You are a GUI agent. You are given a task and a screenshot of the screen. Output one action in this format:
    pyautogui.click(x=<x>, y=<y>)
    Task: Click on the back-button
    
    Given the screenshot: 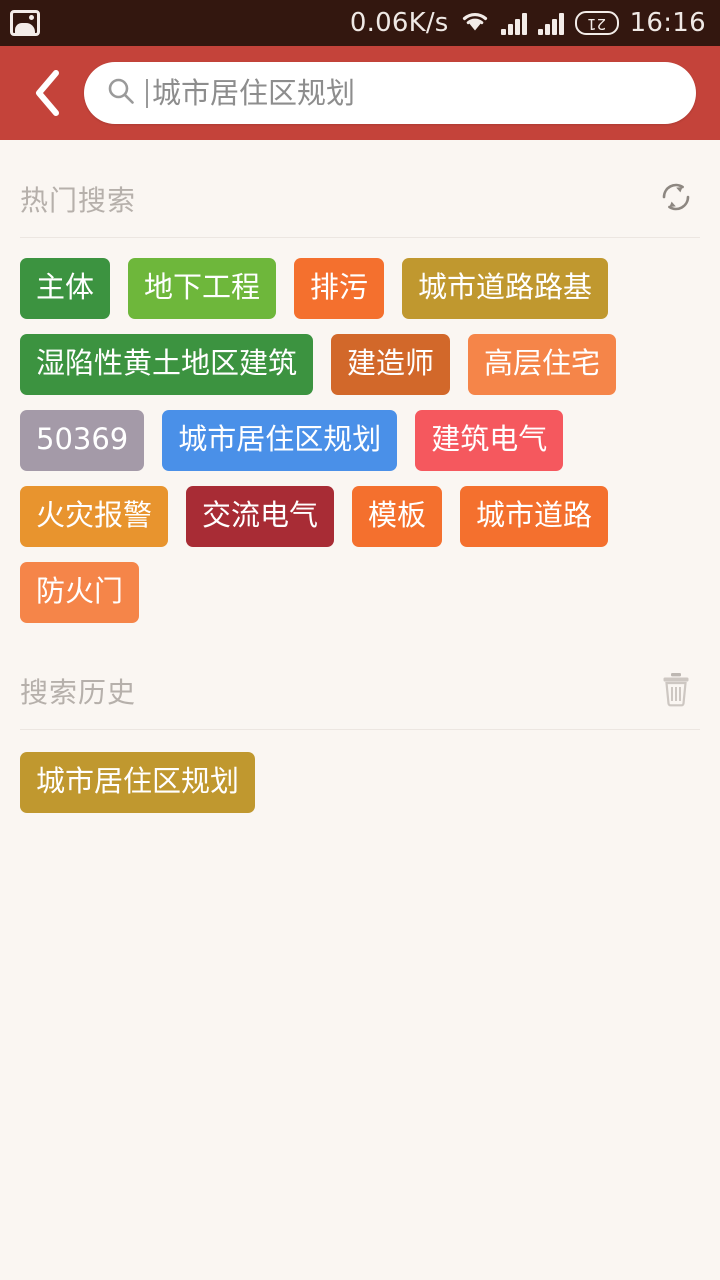 What is the action you would take?
    pyautogui.click(x=47, y=93)
    